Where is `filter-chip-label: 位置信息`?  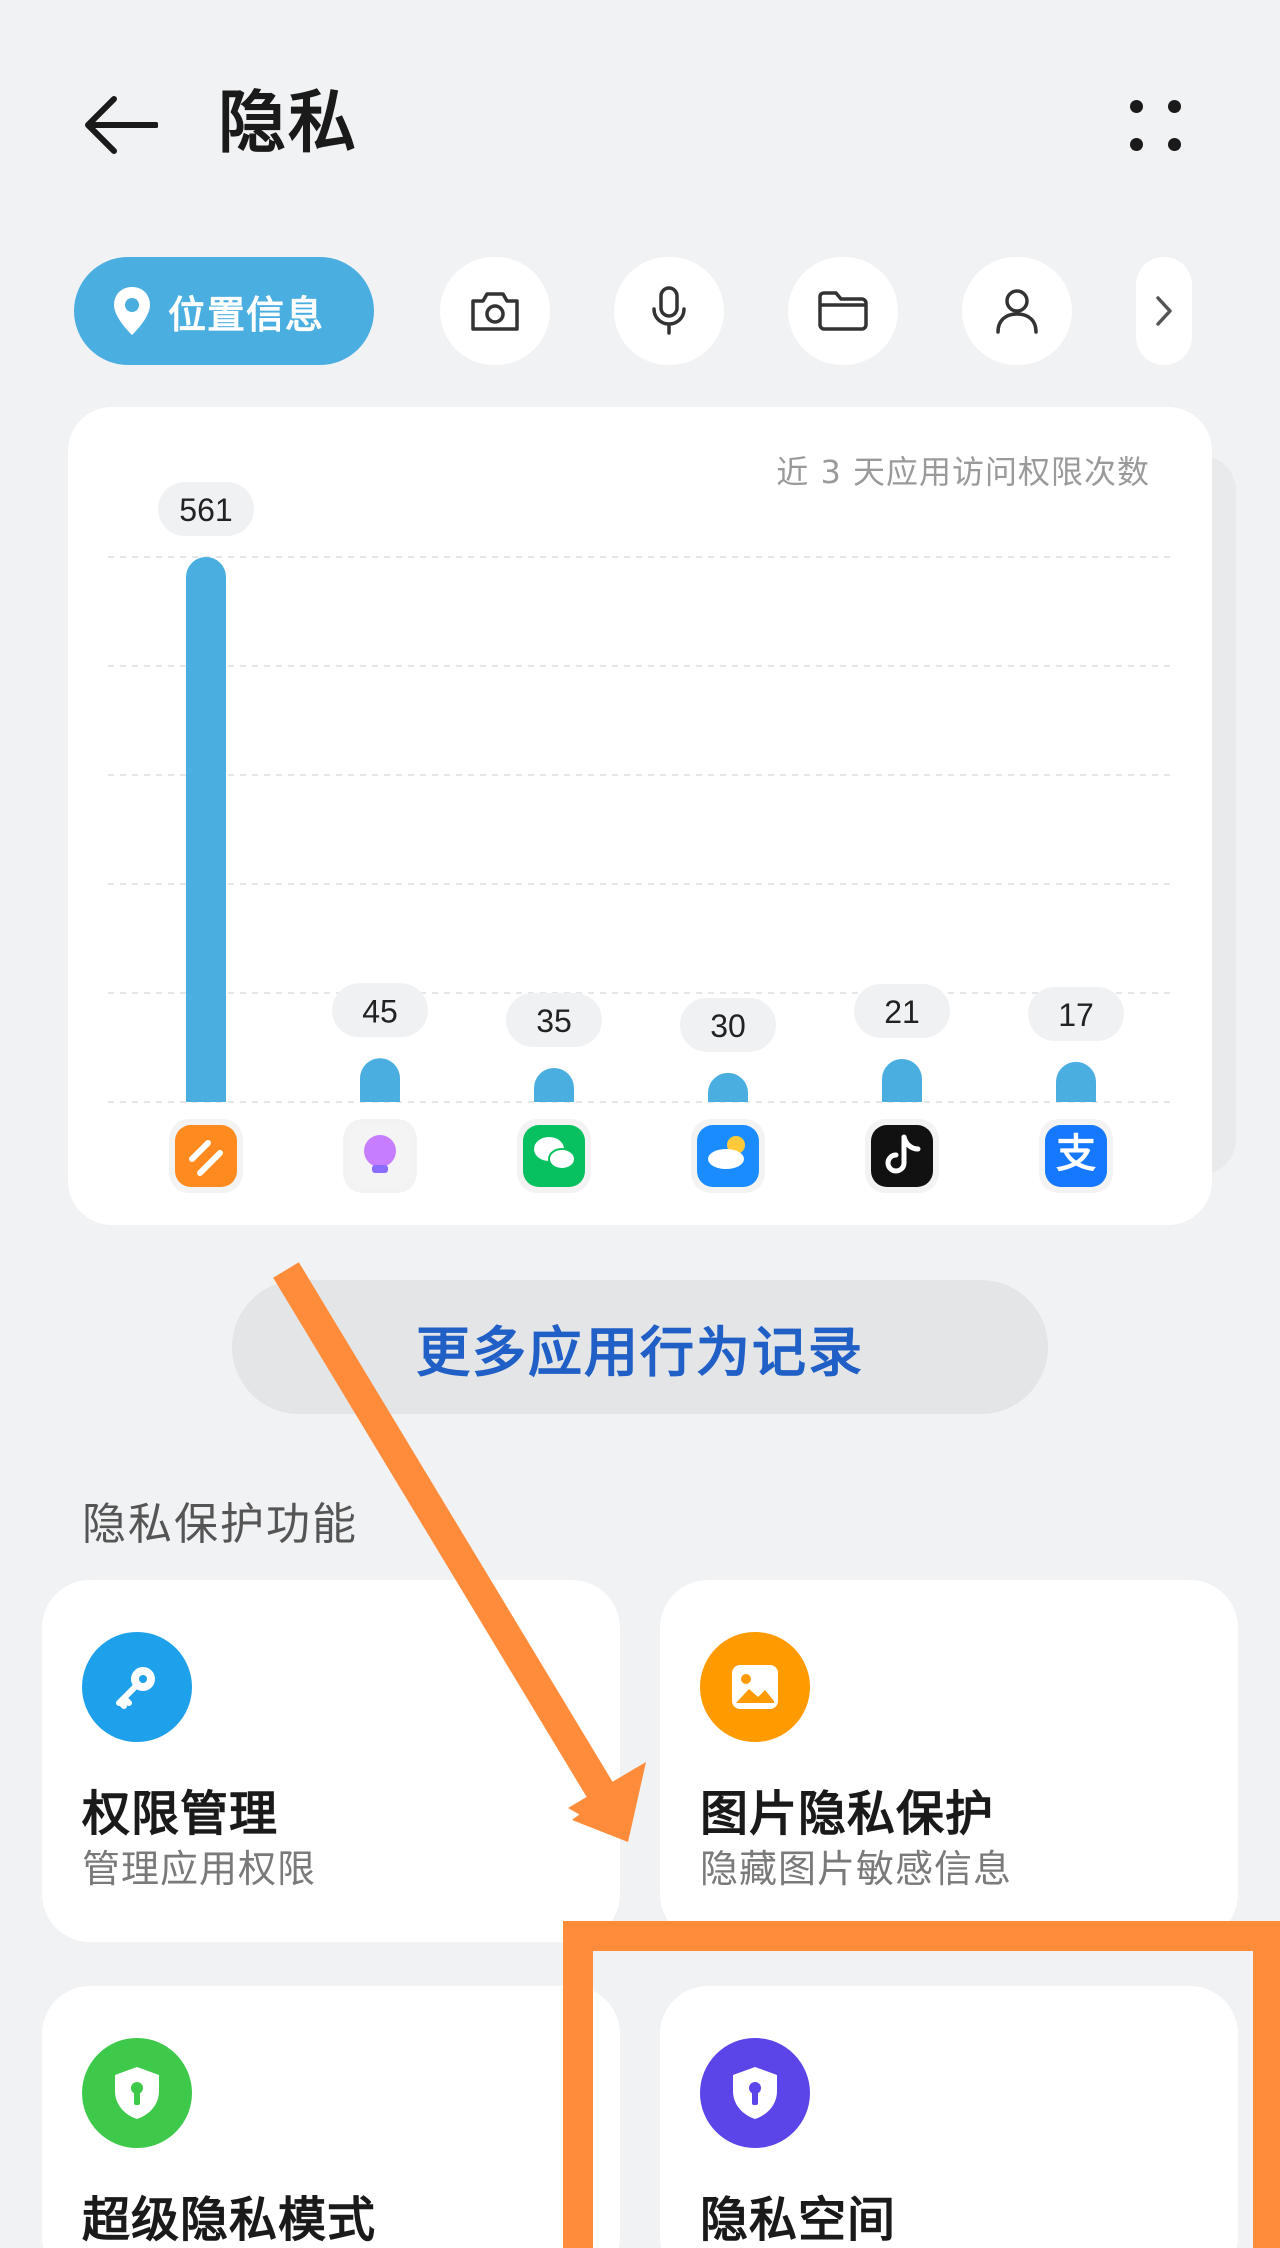 filter-chip-label: 位置信息 is located at coordinates (246, 314).